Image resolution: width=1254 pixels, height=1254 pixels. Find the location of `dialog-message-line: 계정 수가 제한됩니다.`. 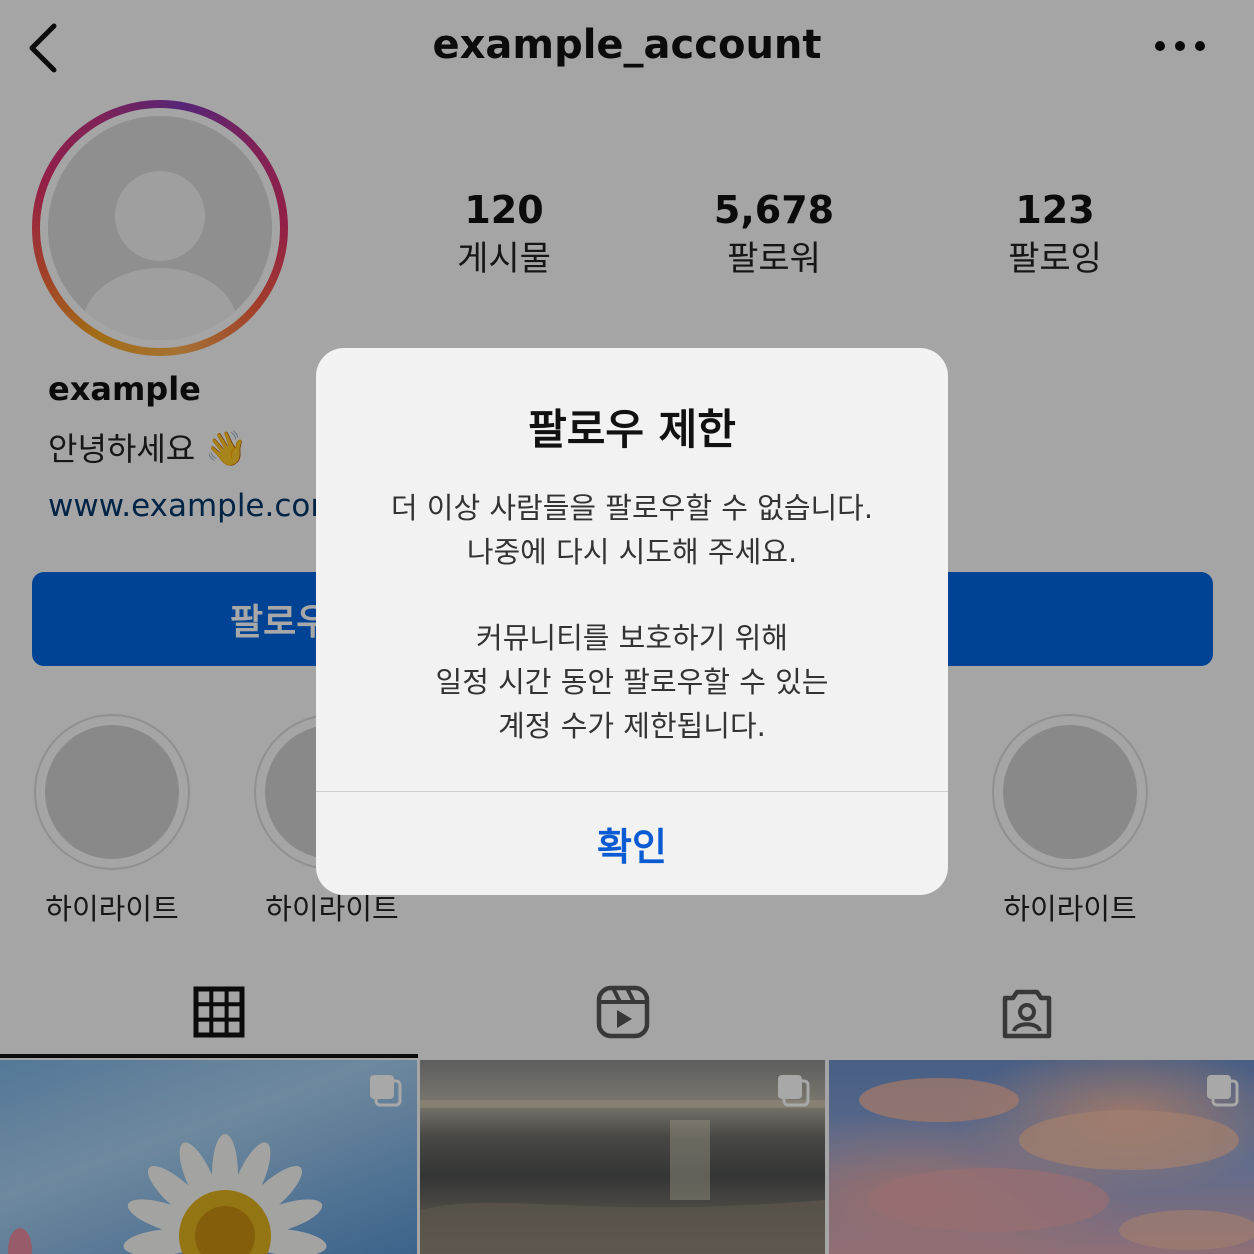

dialog-message-line: 계정 수가 제한됩니다. is located at coordinates (632, 726).